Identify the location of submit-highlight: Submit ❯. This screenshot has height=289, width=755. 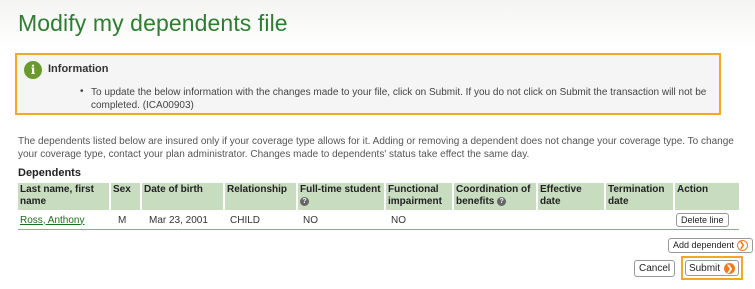
(712, 268).